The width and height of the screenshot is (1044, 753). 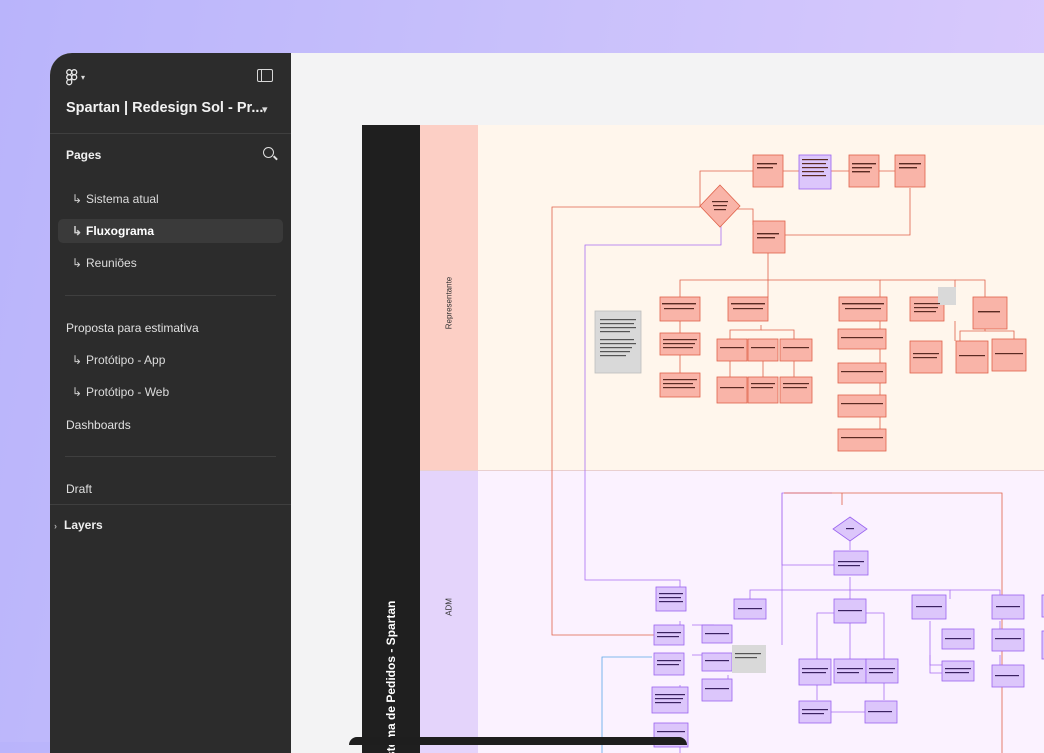 I want to click on page-item-fluxograma: ↳ Fluxograma, so click(x=170, y=231).